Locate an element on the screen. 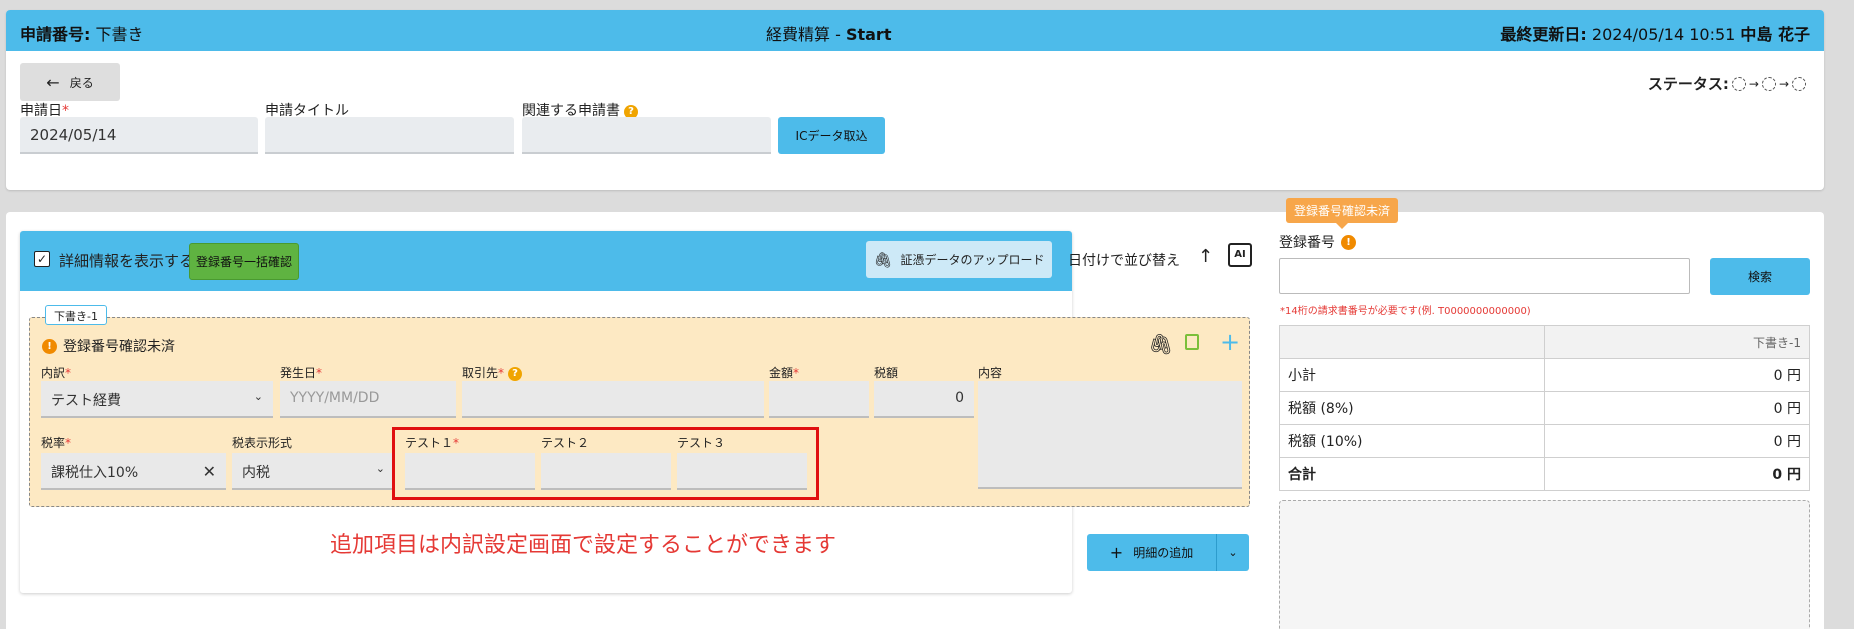  table-row: 合計 0 円 is located at coordinates (1544, 474).